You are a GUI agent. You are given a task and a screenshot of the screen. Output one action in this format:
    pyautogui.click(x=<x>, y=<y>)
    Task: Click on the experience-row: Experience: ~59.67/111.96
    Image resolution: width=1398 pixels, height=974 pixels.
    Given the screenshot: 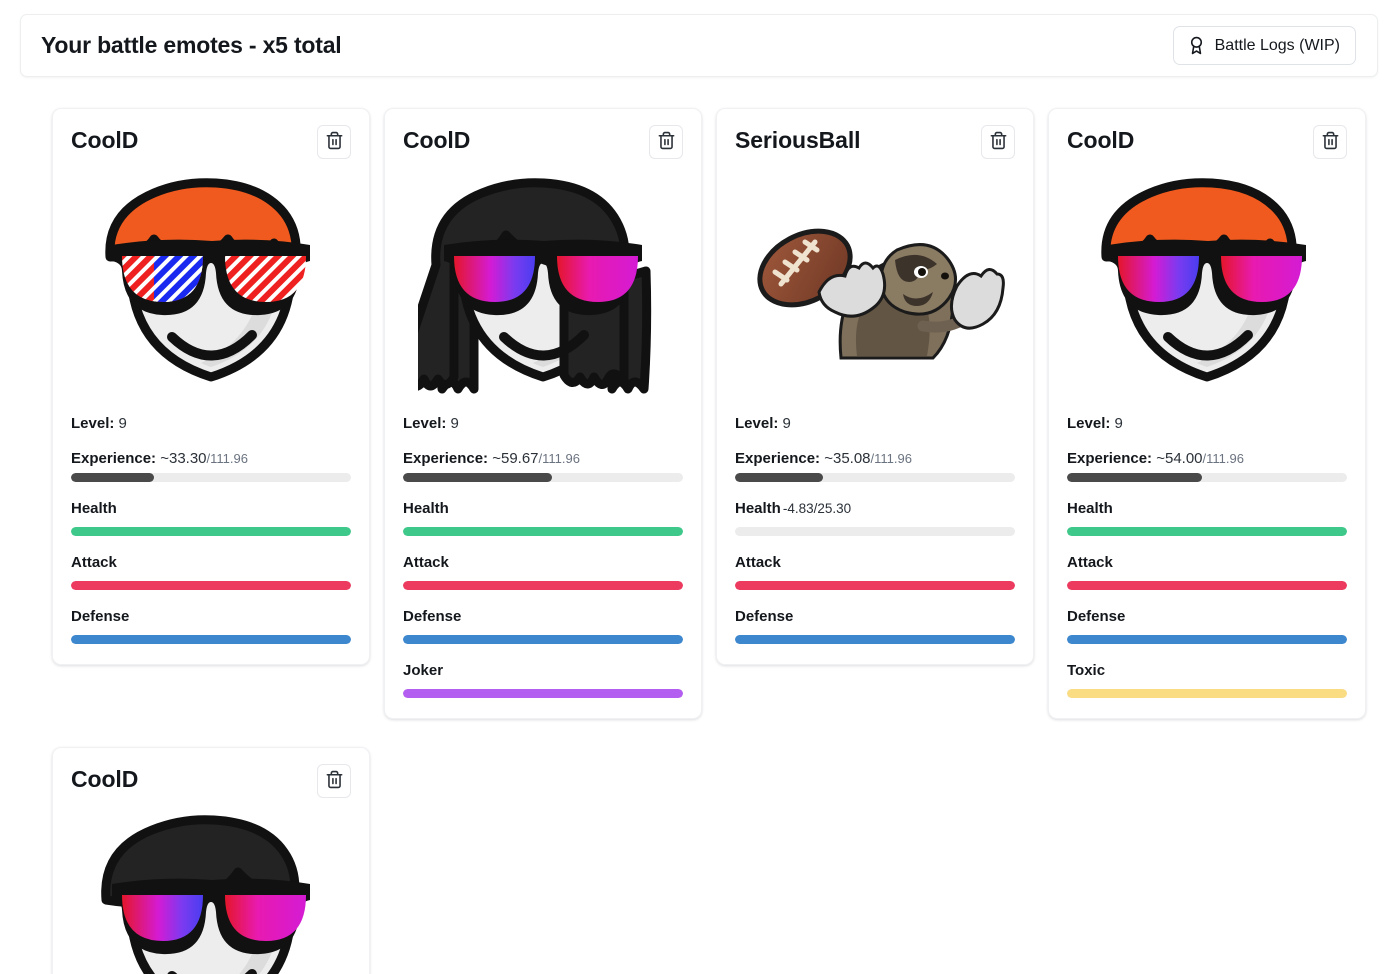 What is the action you would take?
    pyautogui.click(x=543, y=458)
    